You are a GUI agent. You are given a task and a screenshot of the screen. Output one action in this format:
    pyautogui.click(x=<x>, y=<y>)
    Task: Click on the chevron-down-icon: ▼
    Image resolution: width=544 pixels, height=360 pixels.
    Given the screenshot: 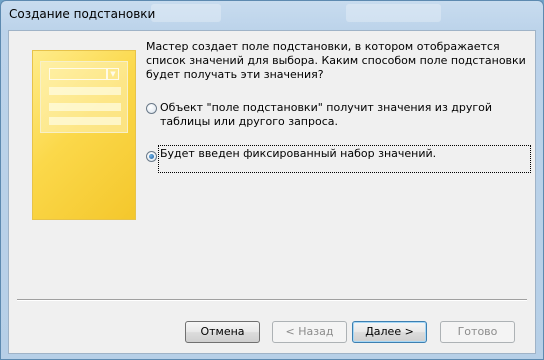 What is the action you would take?
    pyautogui.click(x=113, y=74)
    